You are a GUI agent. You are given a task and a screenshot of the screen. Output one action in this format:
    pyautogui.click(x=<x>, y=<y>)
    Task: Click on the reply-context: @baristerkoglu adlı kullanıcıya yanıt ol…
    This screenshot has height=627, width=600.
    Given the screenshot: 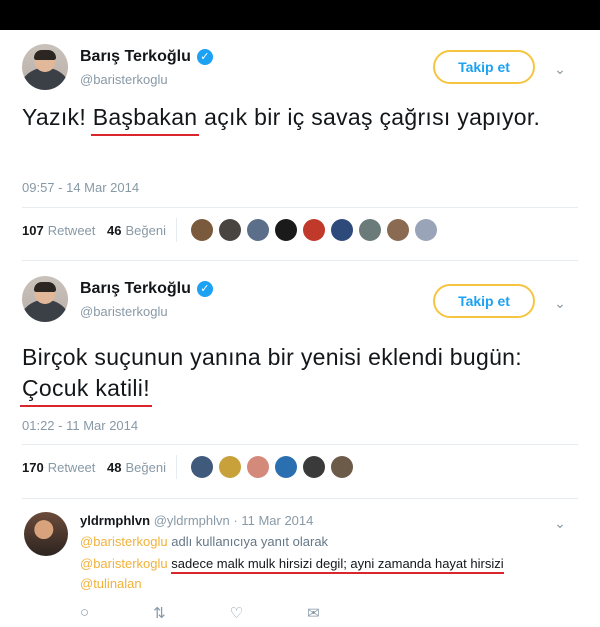 What is the action you would take?
    pyautogui.click(x=204, y=541)
    